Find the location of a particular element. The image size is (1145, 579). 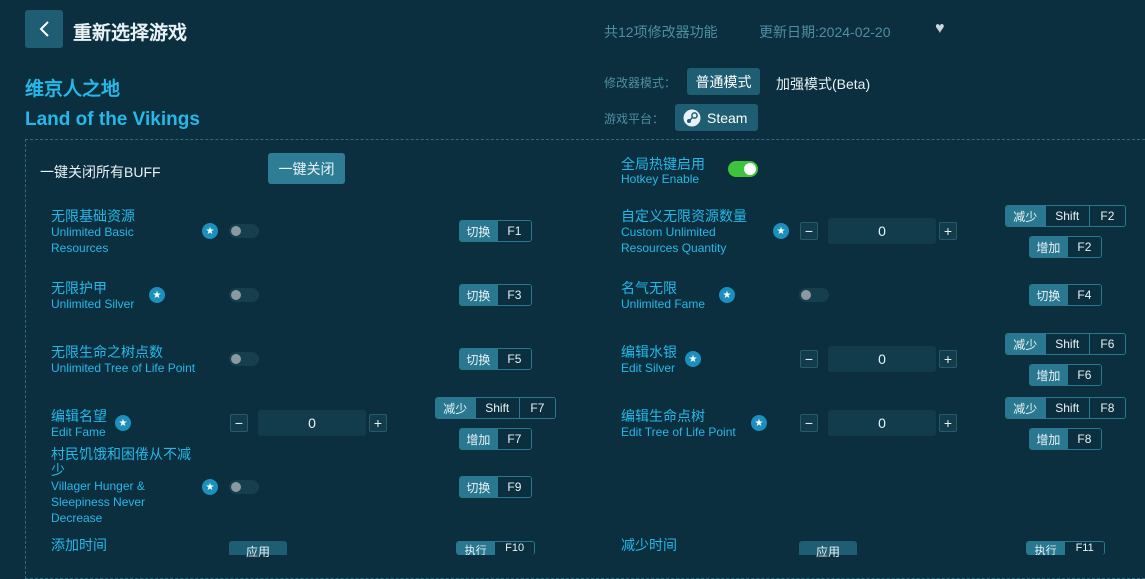

normal-mode-button: 普通模式 is located at coordinates (723, 81).